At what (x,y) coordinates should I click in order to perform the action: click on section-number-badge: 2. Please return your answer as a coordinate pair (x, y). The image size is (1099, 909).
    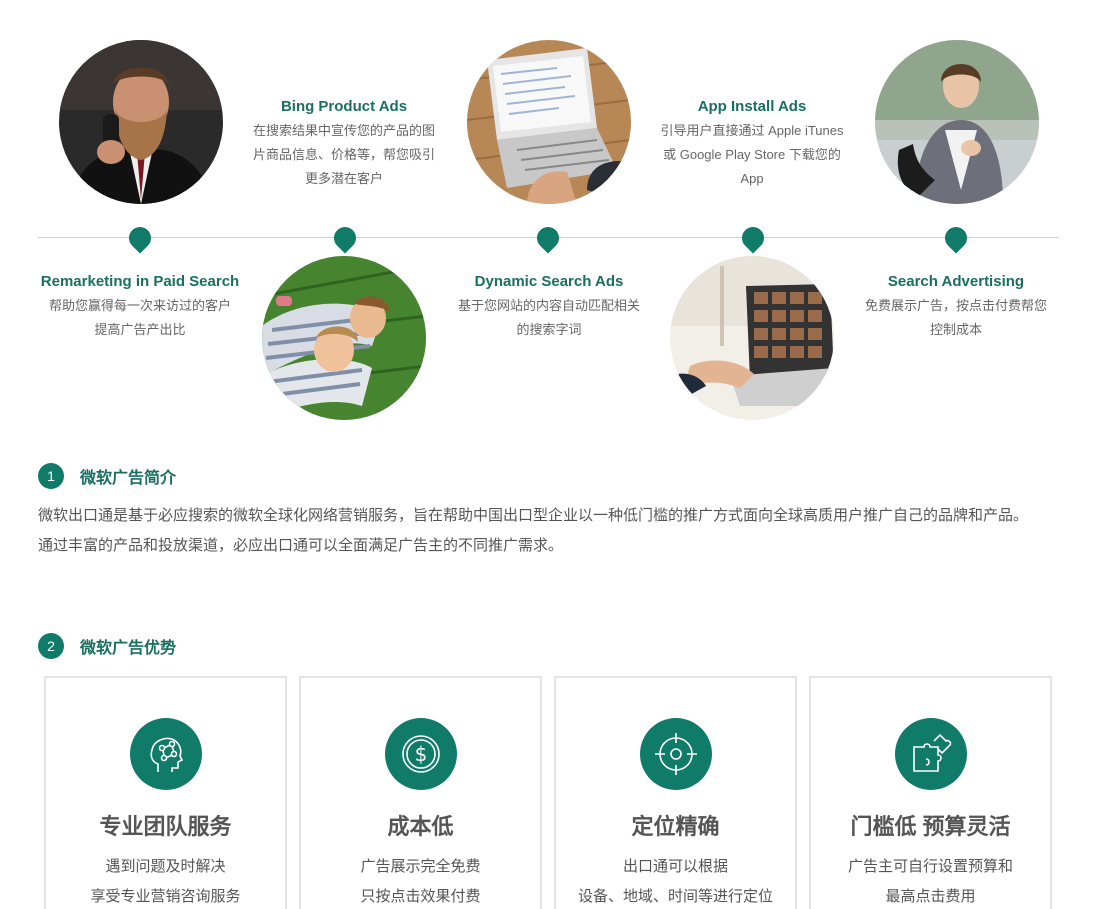
    Looking at the image, I should click on (51, 646).